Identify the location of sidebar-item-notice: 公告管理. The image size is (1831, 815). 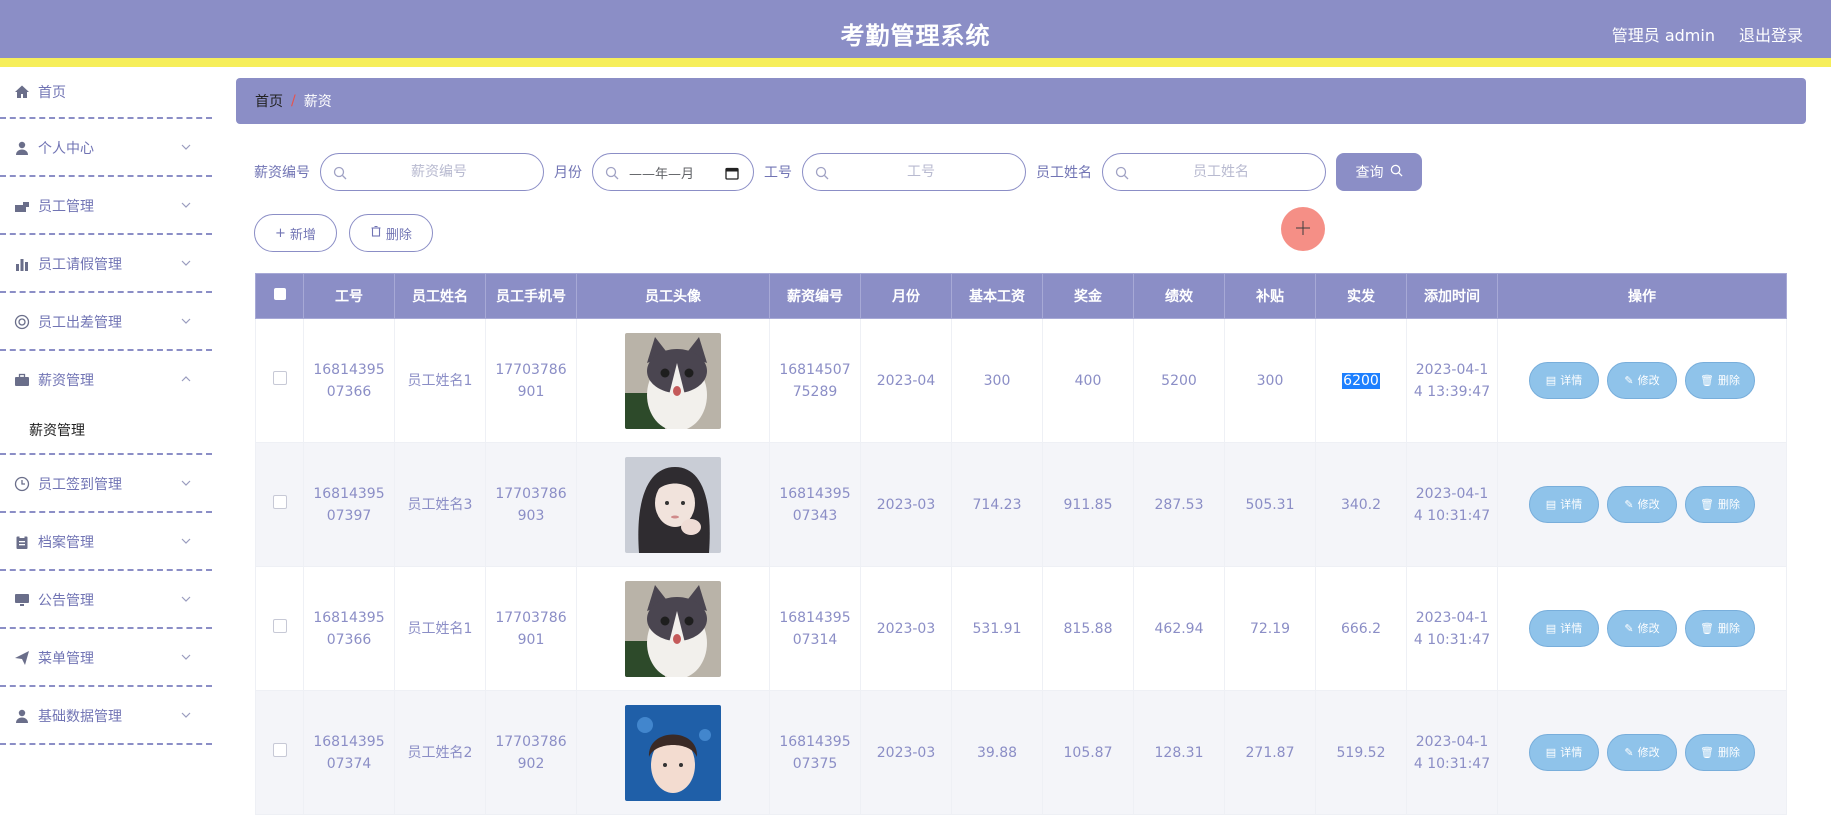
(106, 601).